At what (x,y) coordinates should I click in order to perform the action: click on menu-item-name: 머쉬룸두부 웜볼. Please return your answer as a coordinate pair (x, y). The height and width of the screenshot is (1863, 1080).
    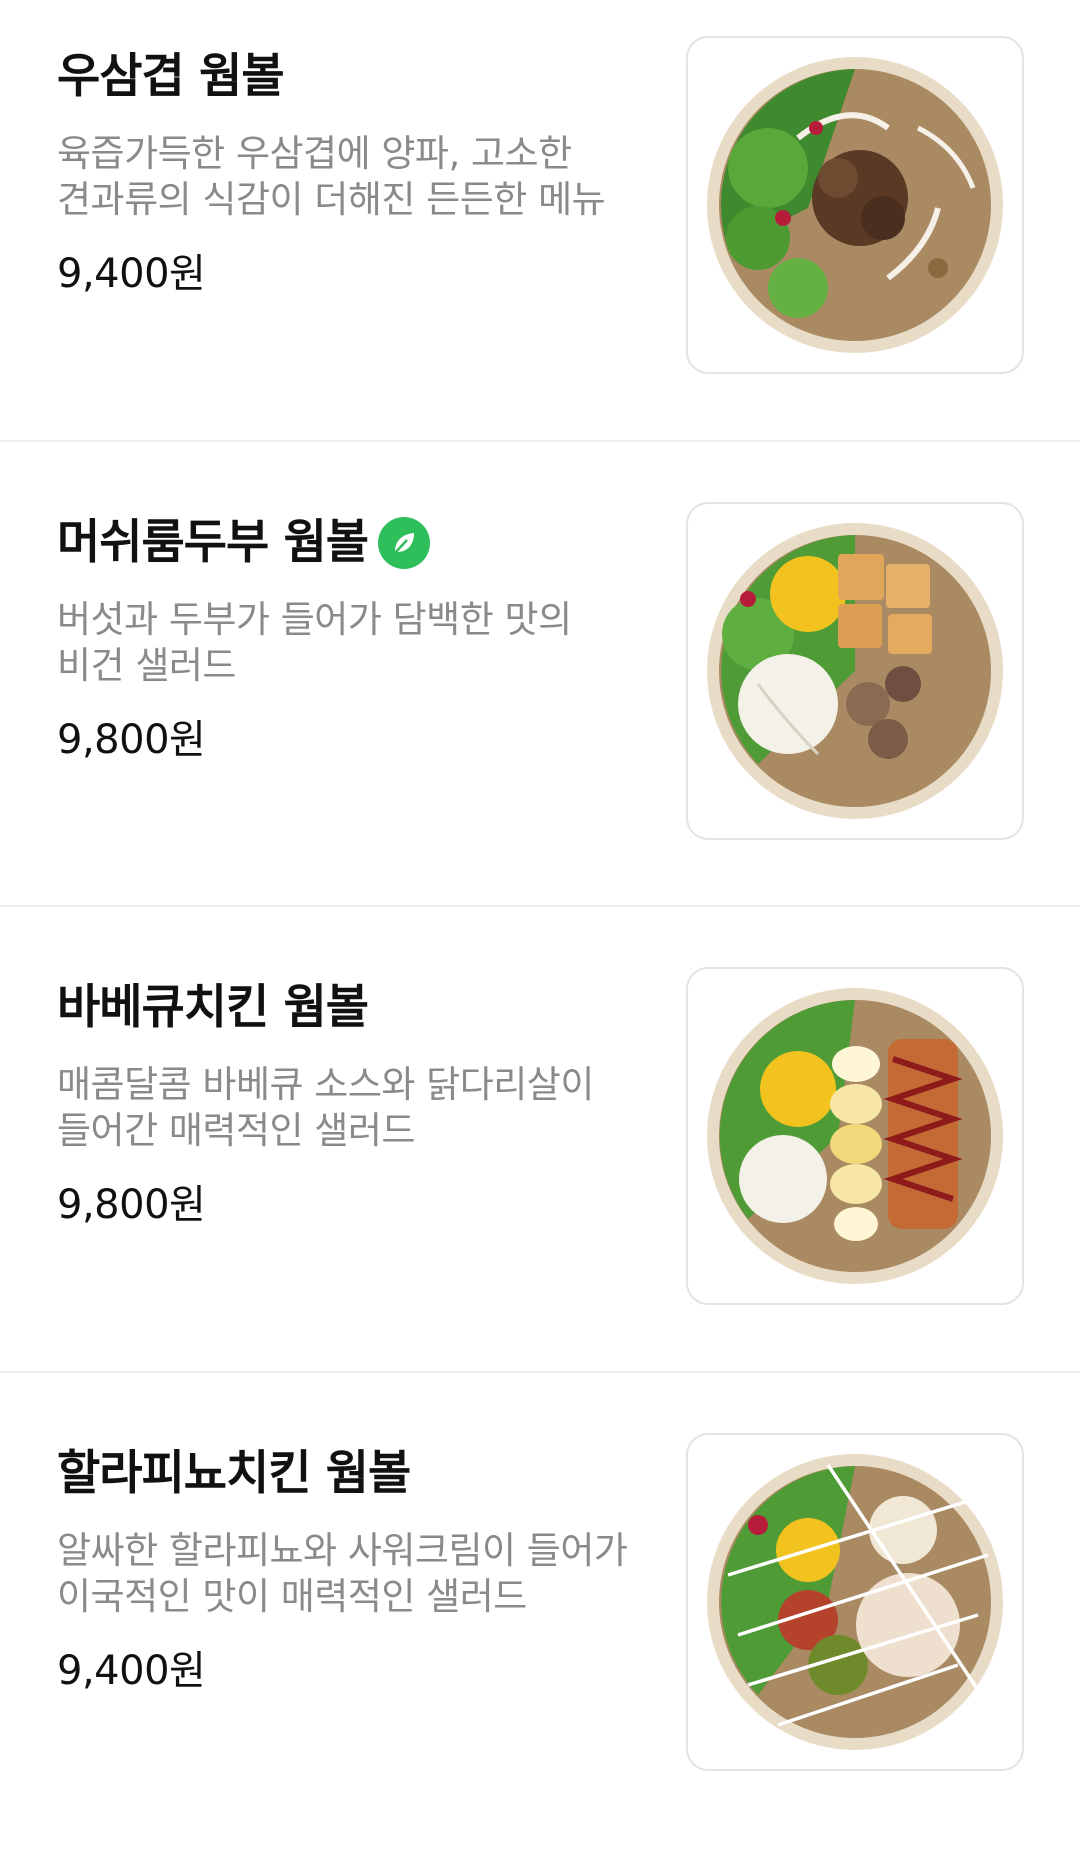
    Looking at the image, I should click on (357, 543).